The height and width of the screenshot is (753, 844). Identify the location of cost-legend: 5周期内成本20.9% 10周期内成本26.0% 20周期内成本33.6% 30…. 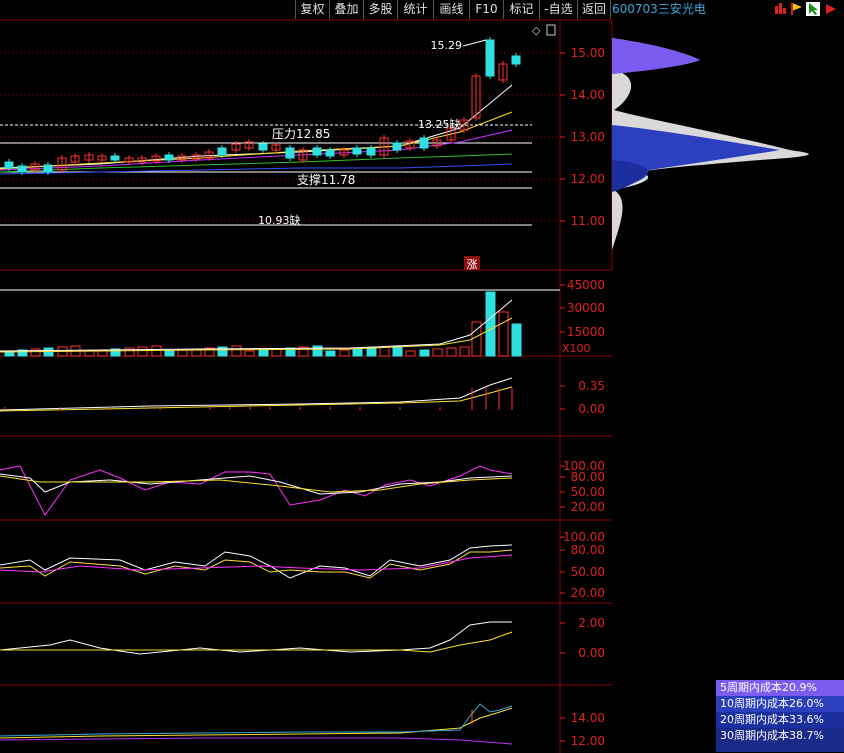
(780, 716).